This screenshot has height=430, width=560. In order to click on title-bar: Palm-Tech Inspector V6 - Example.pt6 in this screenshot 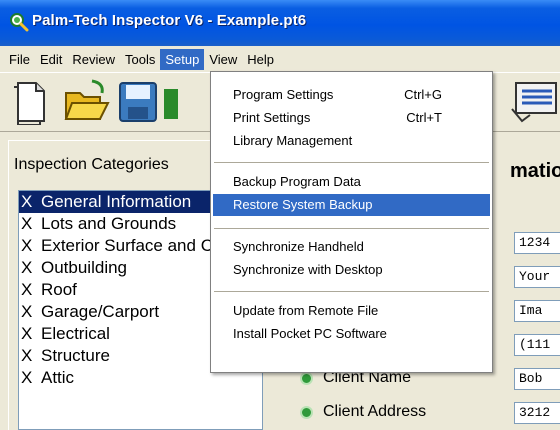, I will do `click(280, 23)`.